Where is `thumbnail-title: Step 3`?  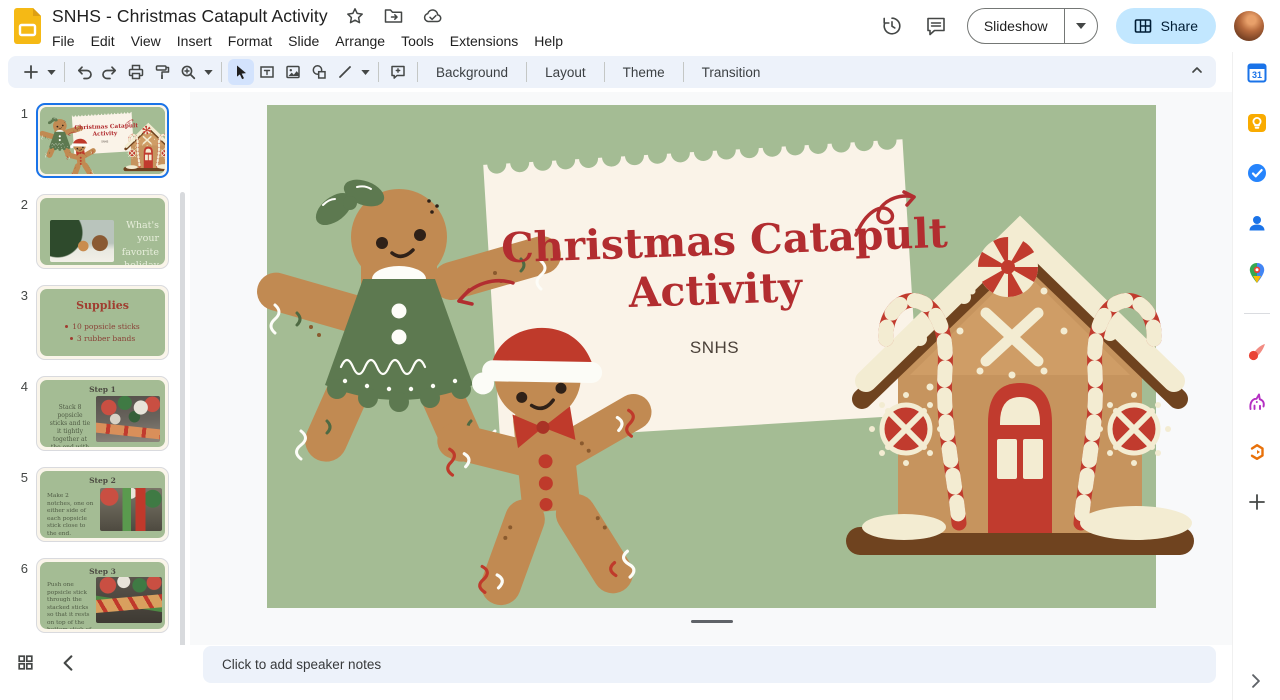 thumbnail-title: Step 3 is located at coordinates (102, 571).